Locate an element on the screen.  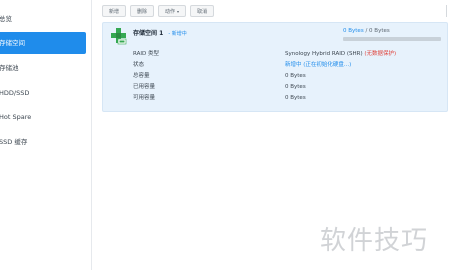
status-value: 新增中 (正在初始化硬盘...) is located at coordinates (318, 65).